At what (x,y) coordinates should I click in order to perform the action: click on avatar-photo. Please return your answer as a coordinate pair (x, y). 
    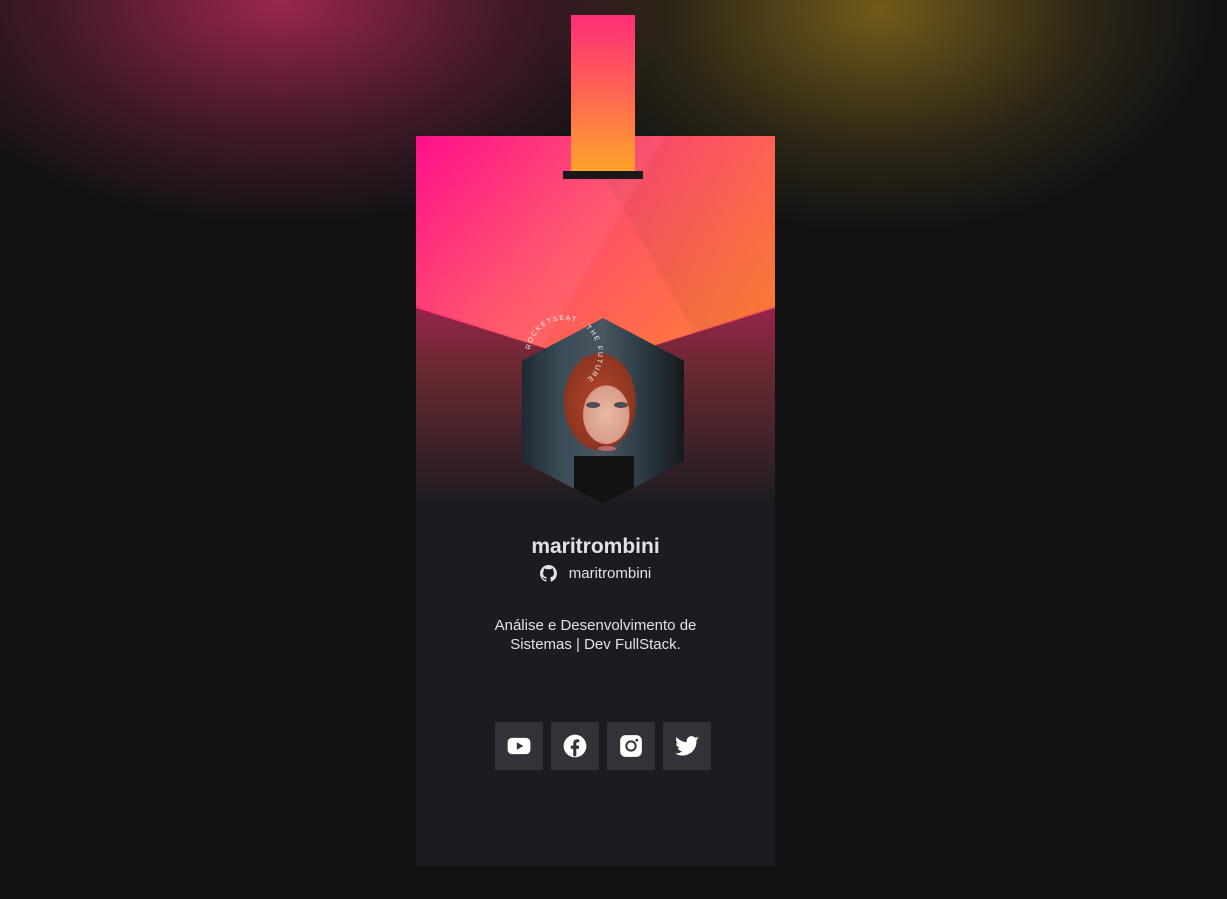
    Looking at the image, I should click on (603, 411).